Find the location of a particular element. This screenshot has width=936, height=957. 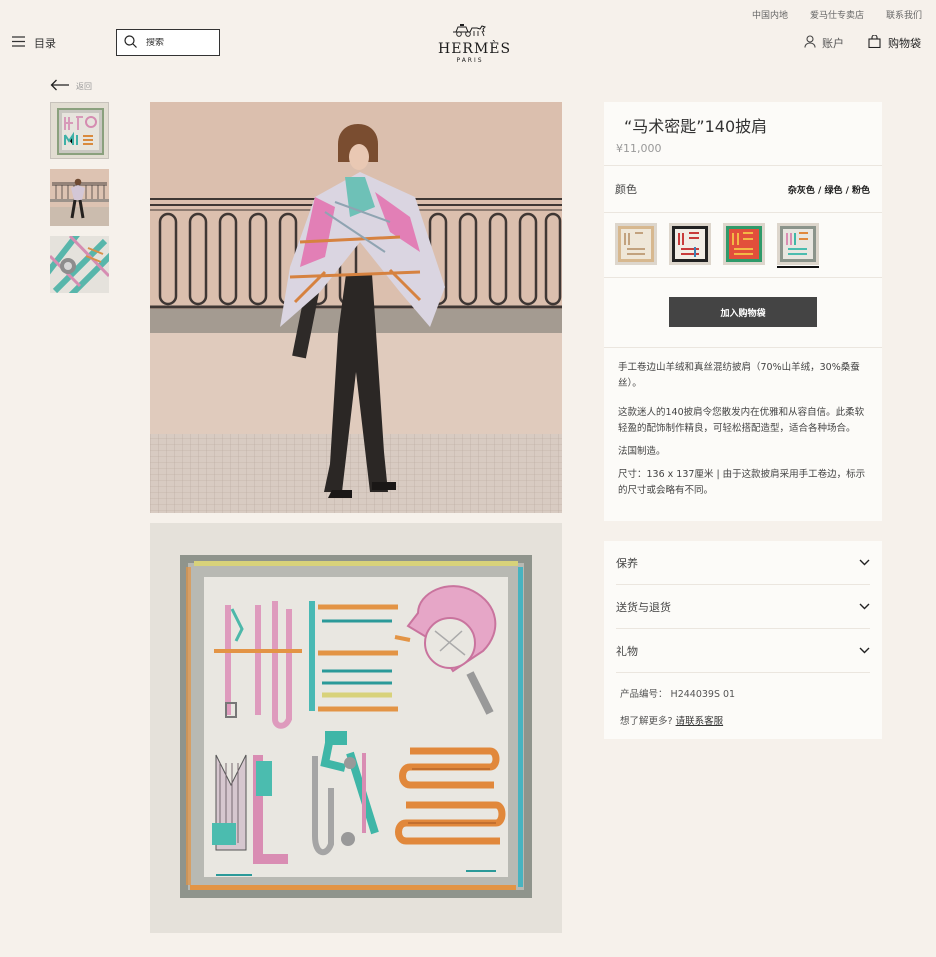

shopping-bag-icon is located at coordinates (874, 42).